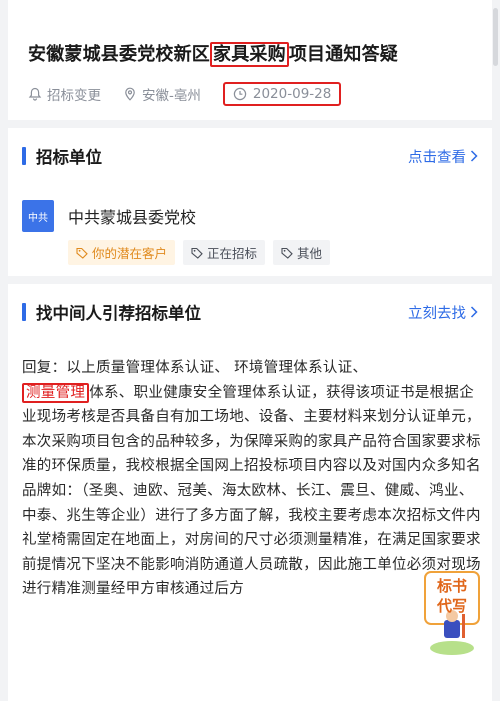 This screenshot has height=701, width=500. Describe the element at coordinates (232, 253) in the screenshot. I see `tag-text: 正在招标` at that location.